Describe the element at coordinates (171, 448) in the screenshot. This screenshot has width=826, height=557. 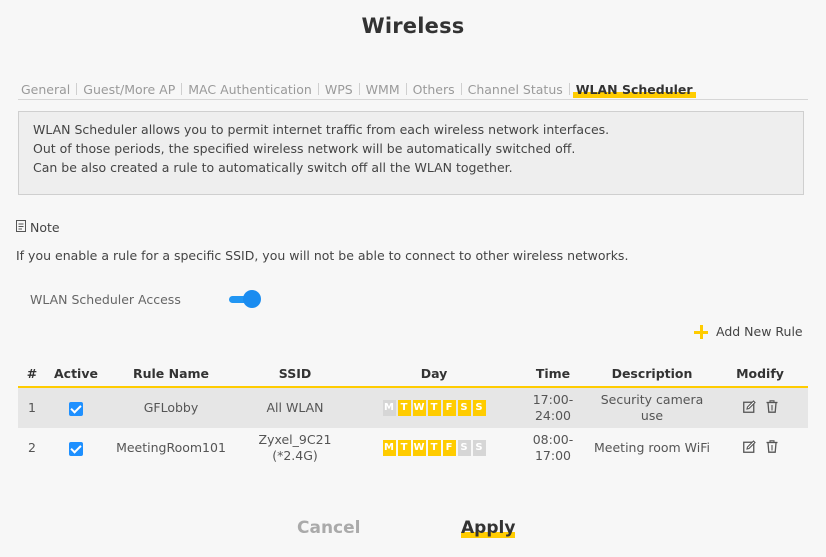
I see `cell-rule-name: MeetingRoom101` at that location.